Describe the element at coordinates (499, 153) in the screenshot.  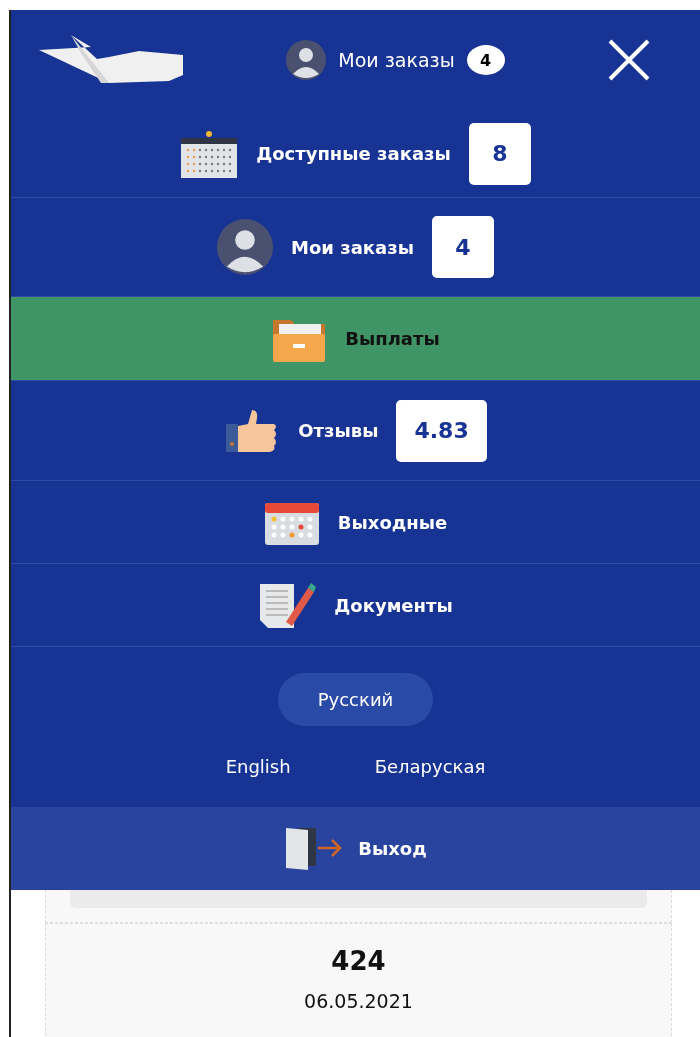
I see `count-badge: 8` at that location.